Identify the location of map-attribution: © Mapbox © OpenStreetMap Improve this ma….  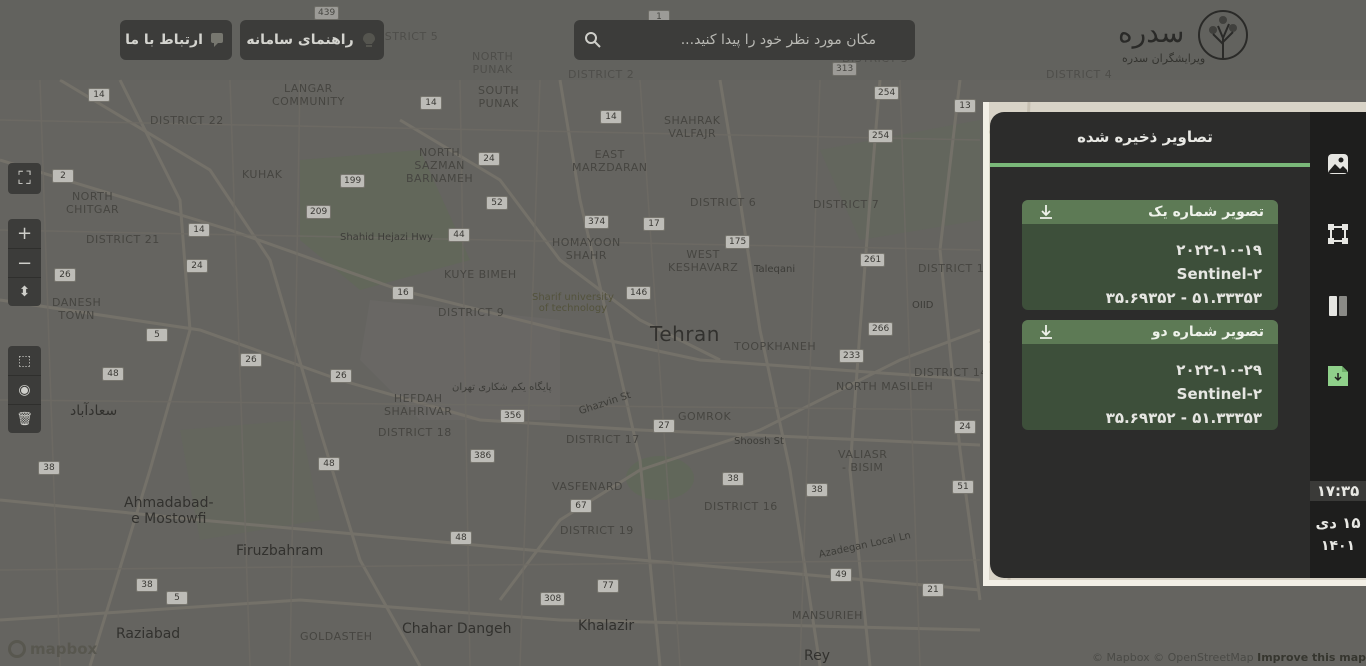
(1229, 657).